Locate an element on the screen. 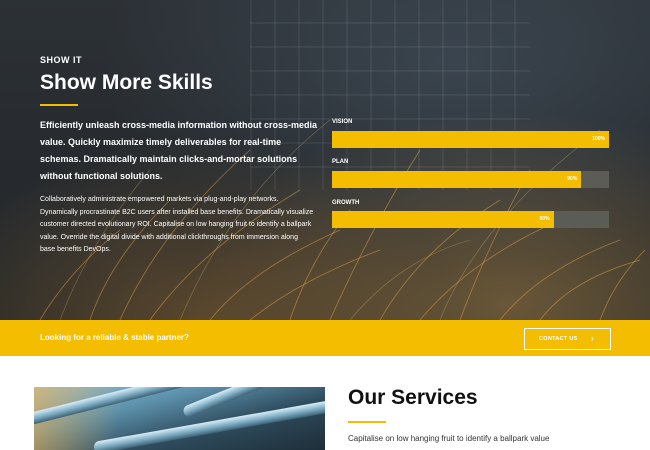 The width and height of the screenshot is (650, 450). contact-us-button: CONTACT US › is located at coordinates (567, 339).